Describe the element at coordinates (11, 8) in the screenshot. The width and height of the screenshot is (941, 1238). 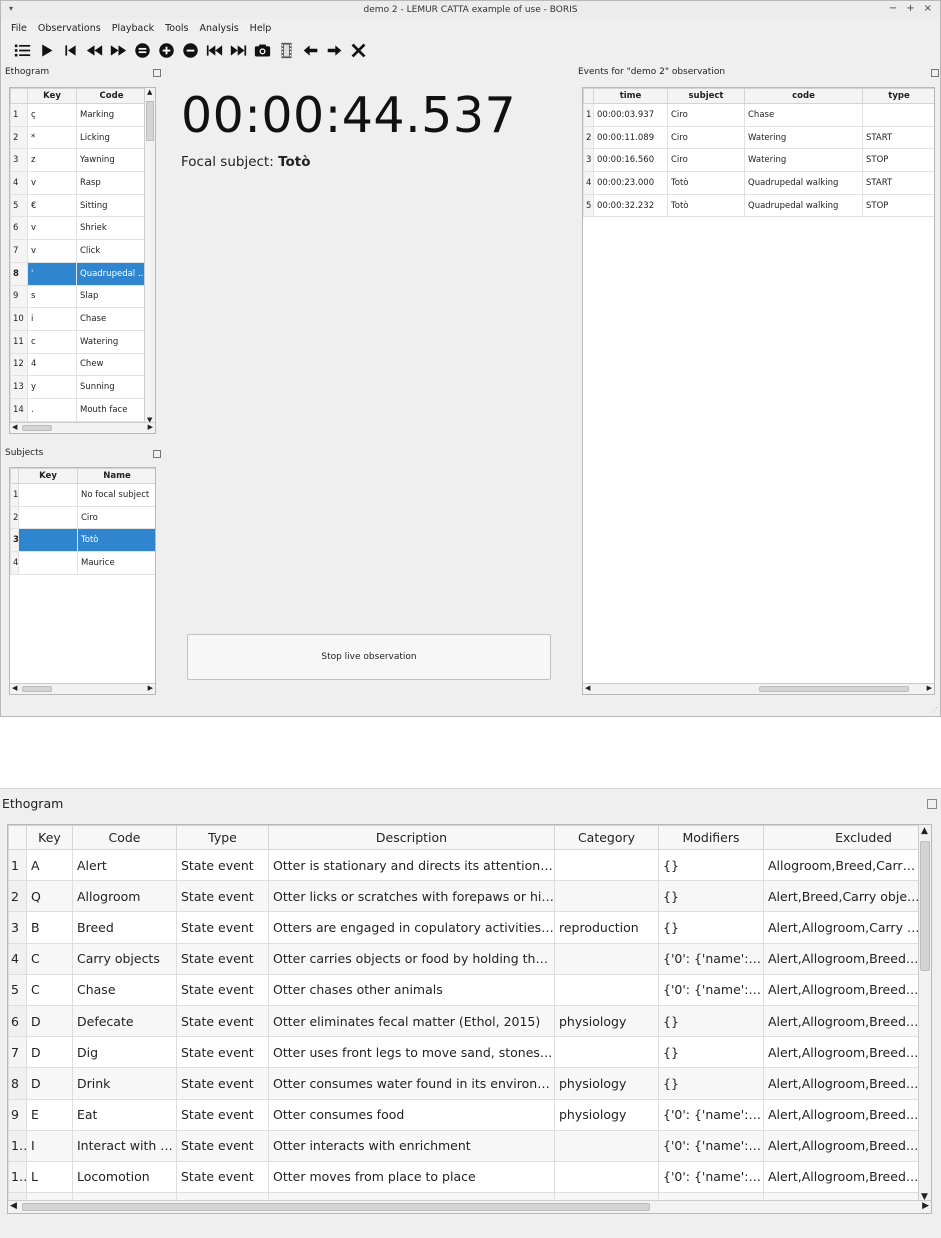
I see `window-menu-icon: ▾` at that location.